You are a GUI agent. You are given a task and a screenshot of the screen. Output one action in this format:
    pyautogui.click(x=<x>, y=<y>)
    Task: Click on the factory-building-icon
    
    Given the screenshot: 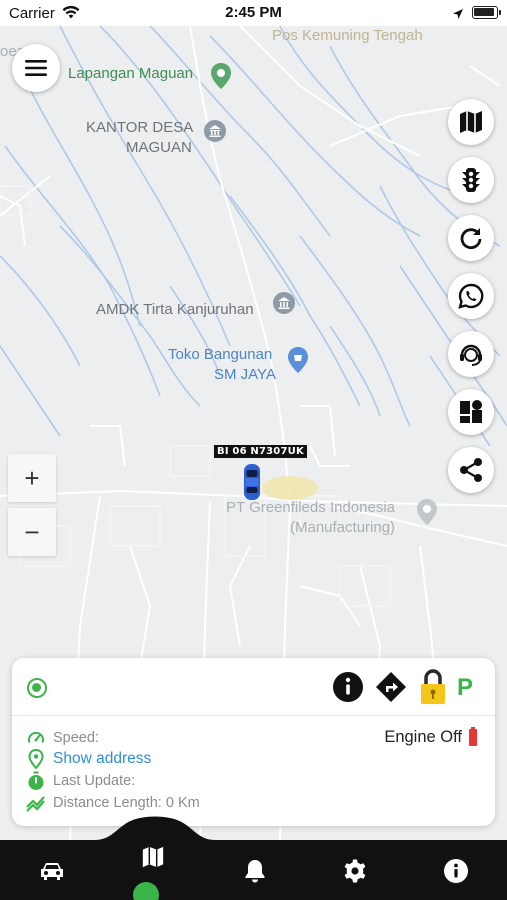 What is the action you would take?
    pyautogui.click(x=284, y=303)
    